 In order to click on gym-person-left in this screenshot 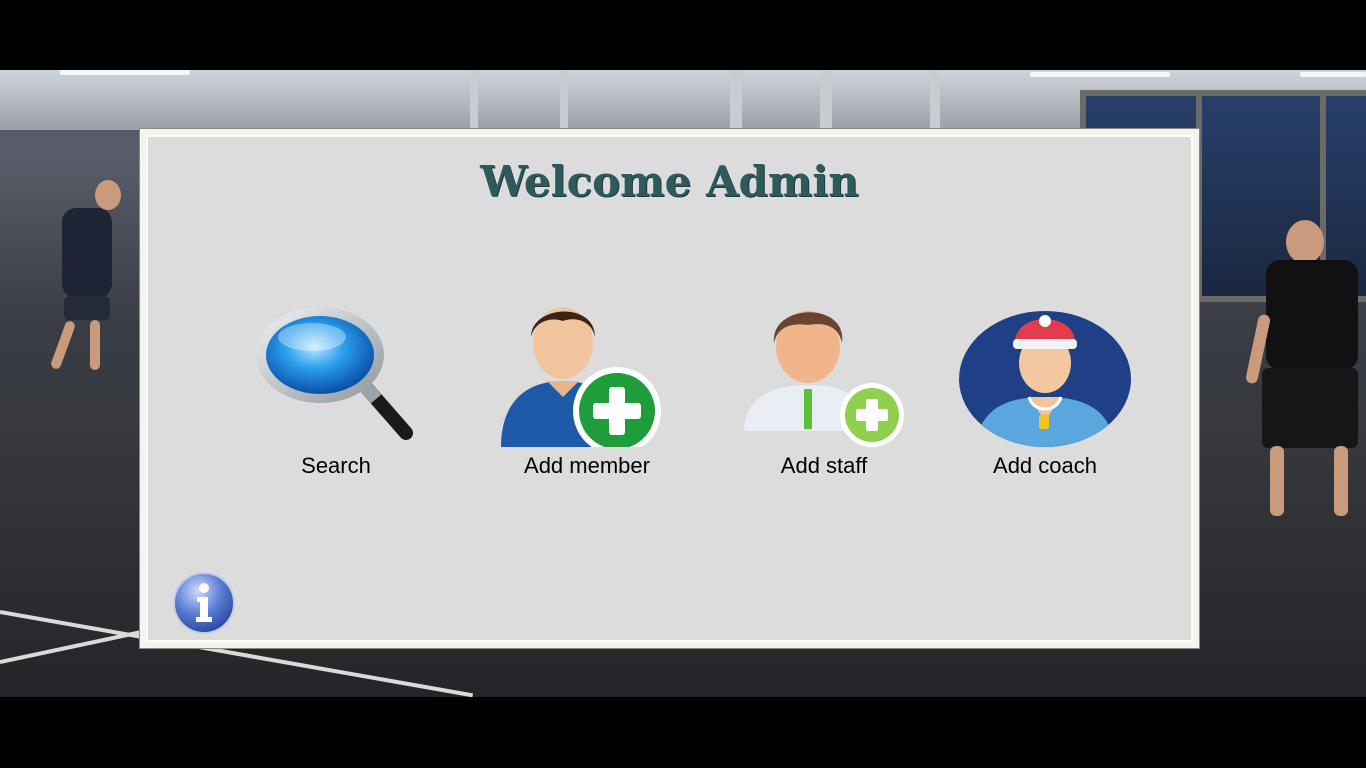, I will do `click(89, 285)`.